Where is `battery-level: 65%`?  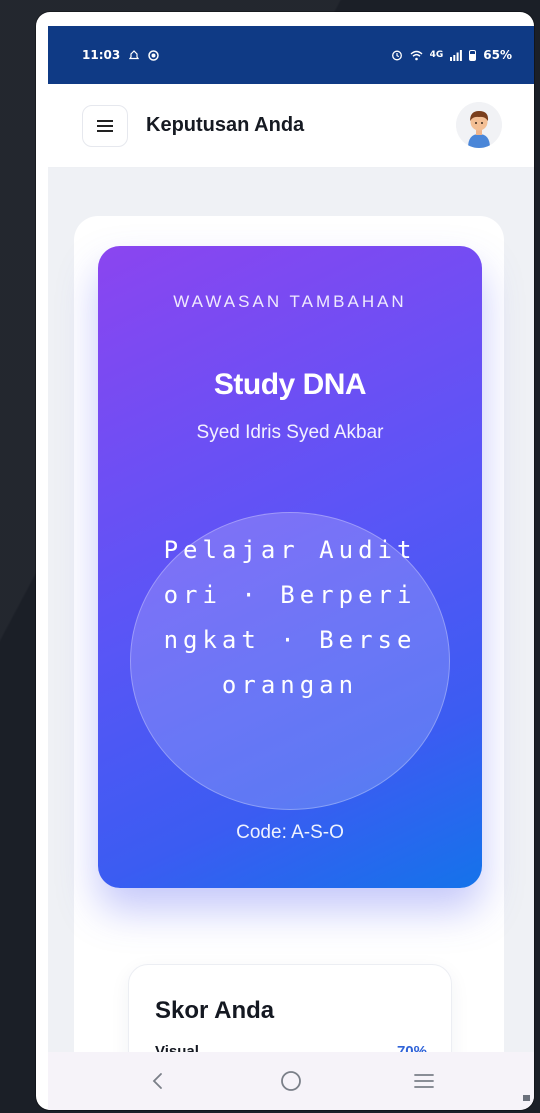 battery-level: 65% is located at coordinates (497, 55).